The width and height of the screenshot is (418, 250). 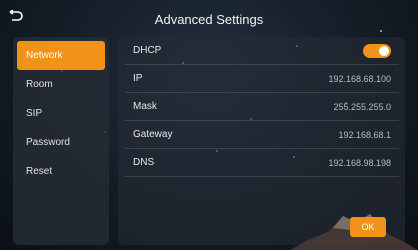 What do you see at coordinates (364, 135) in the screenshot?
I see `gateway-value: 192.168.68.1` at bounding box center [364, 135].